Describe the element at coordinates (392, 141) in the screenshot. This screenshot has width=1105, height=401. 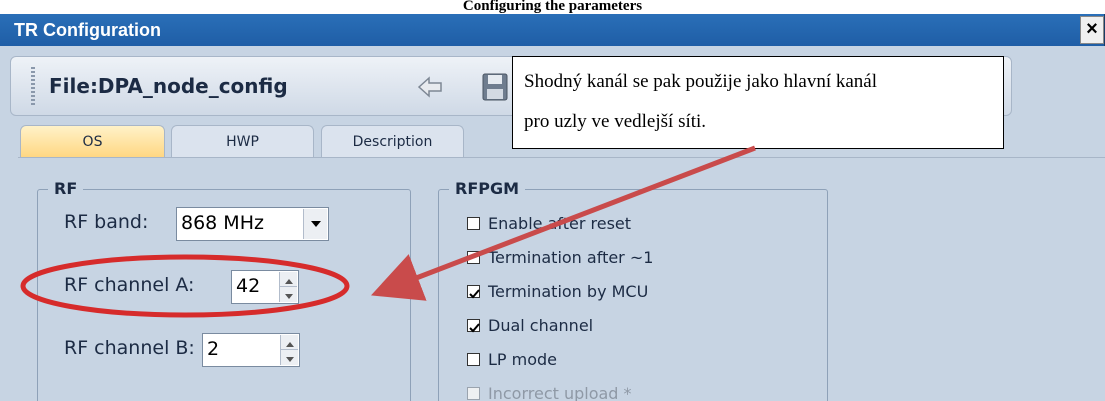
I see `tab-description: Description` at that location.